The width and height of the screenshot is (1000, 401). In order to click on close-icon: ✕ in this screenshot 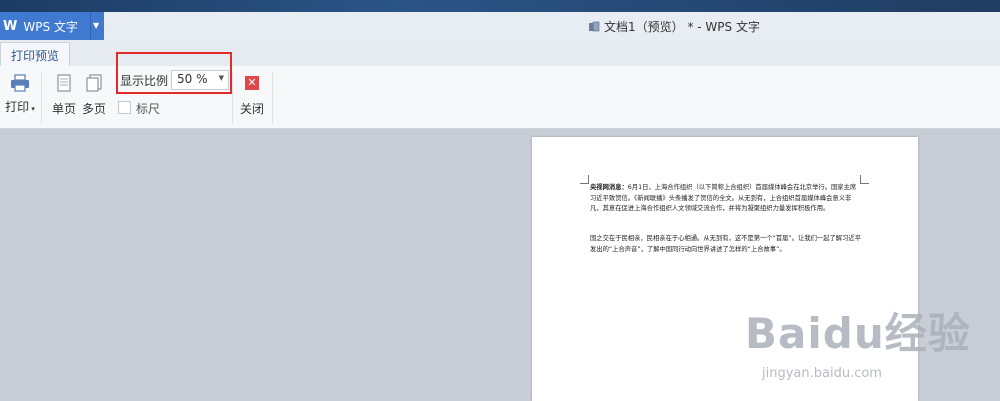, I will do `click(252, 83)`.